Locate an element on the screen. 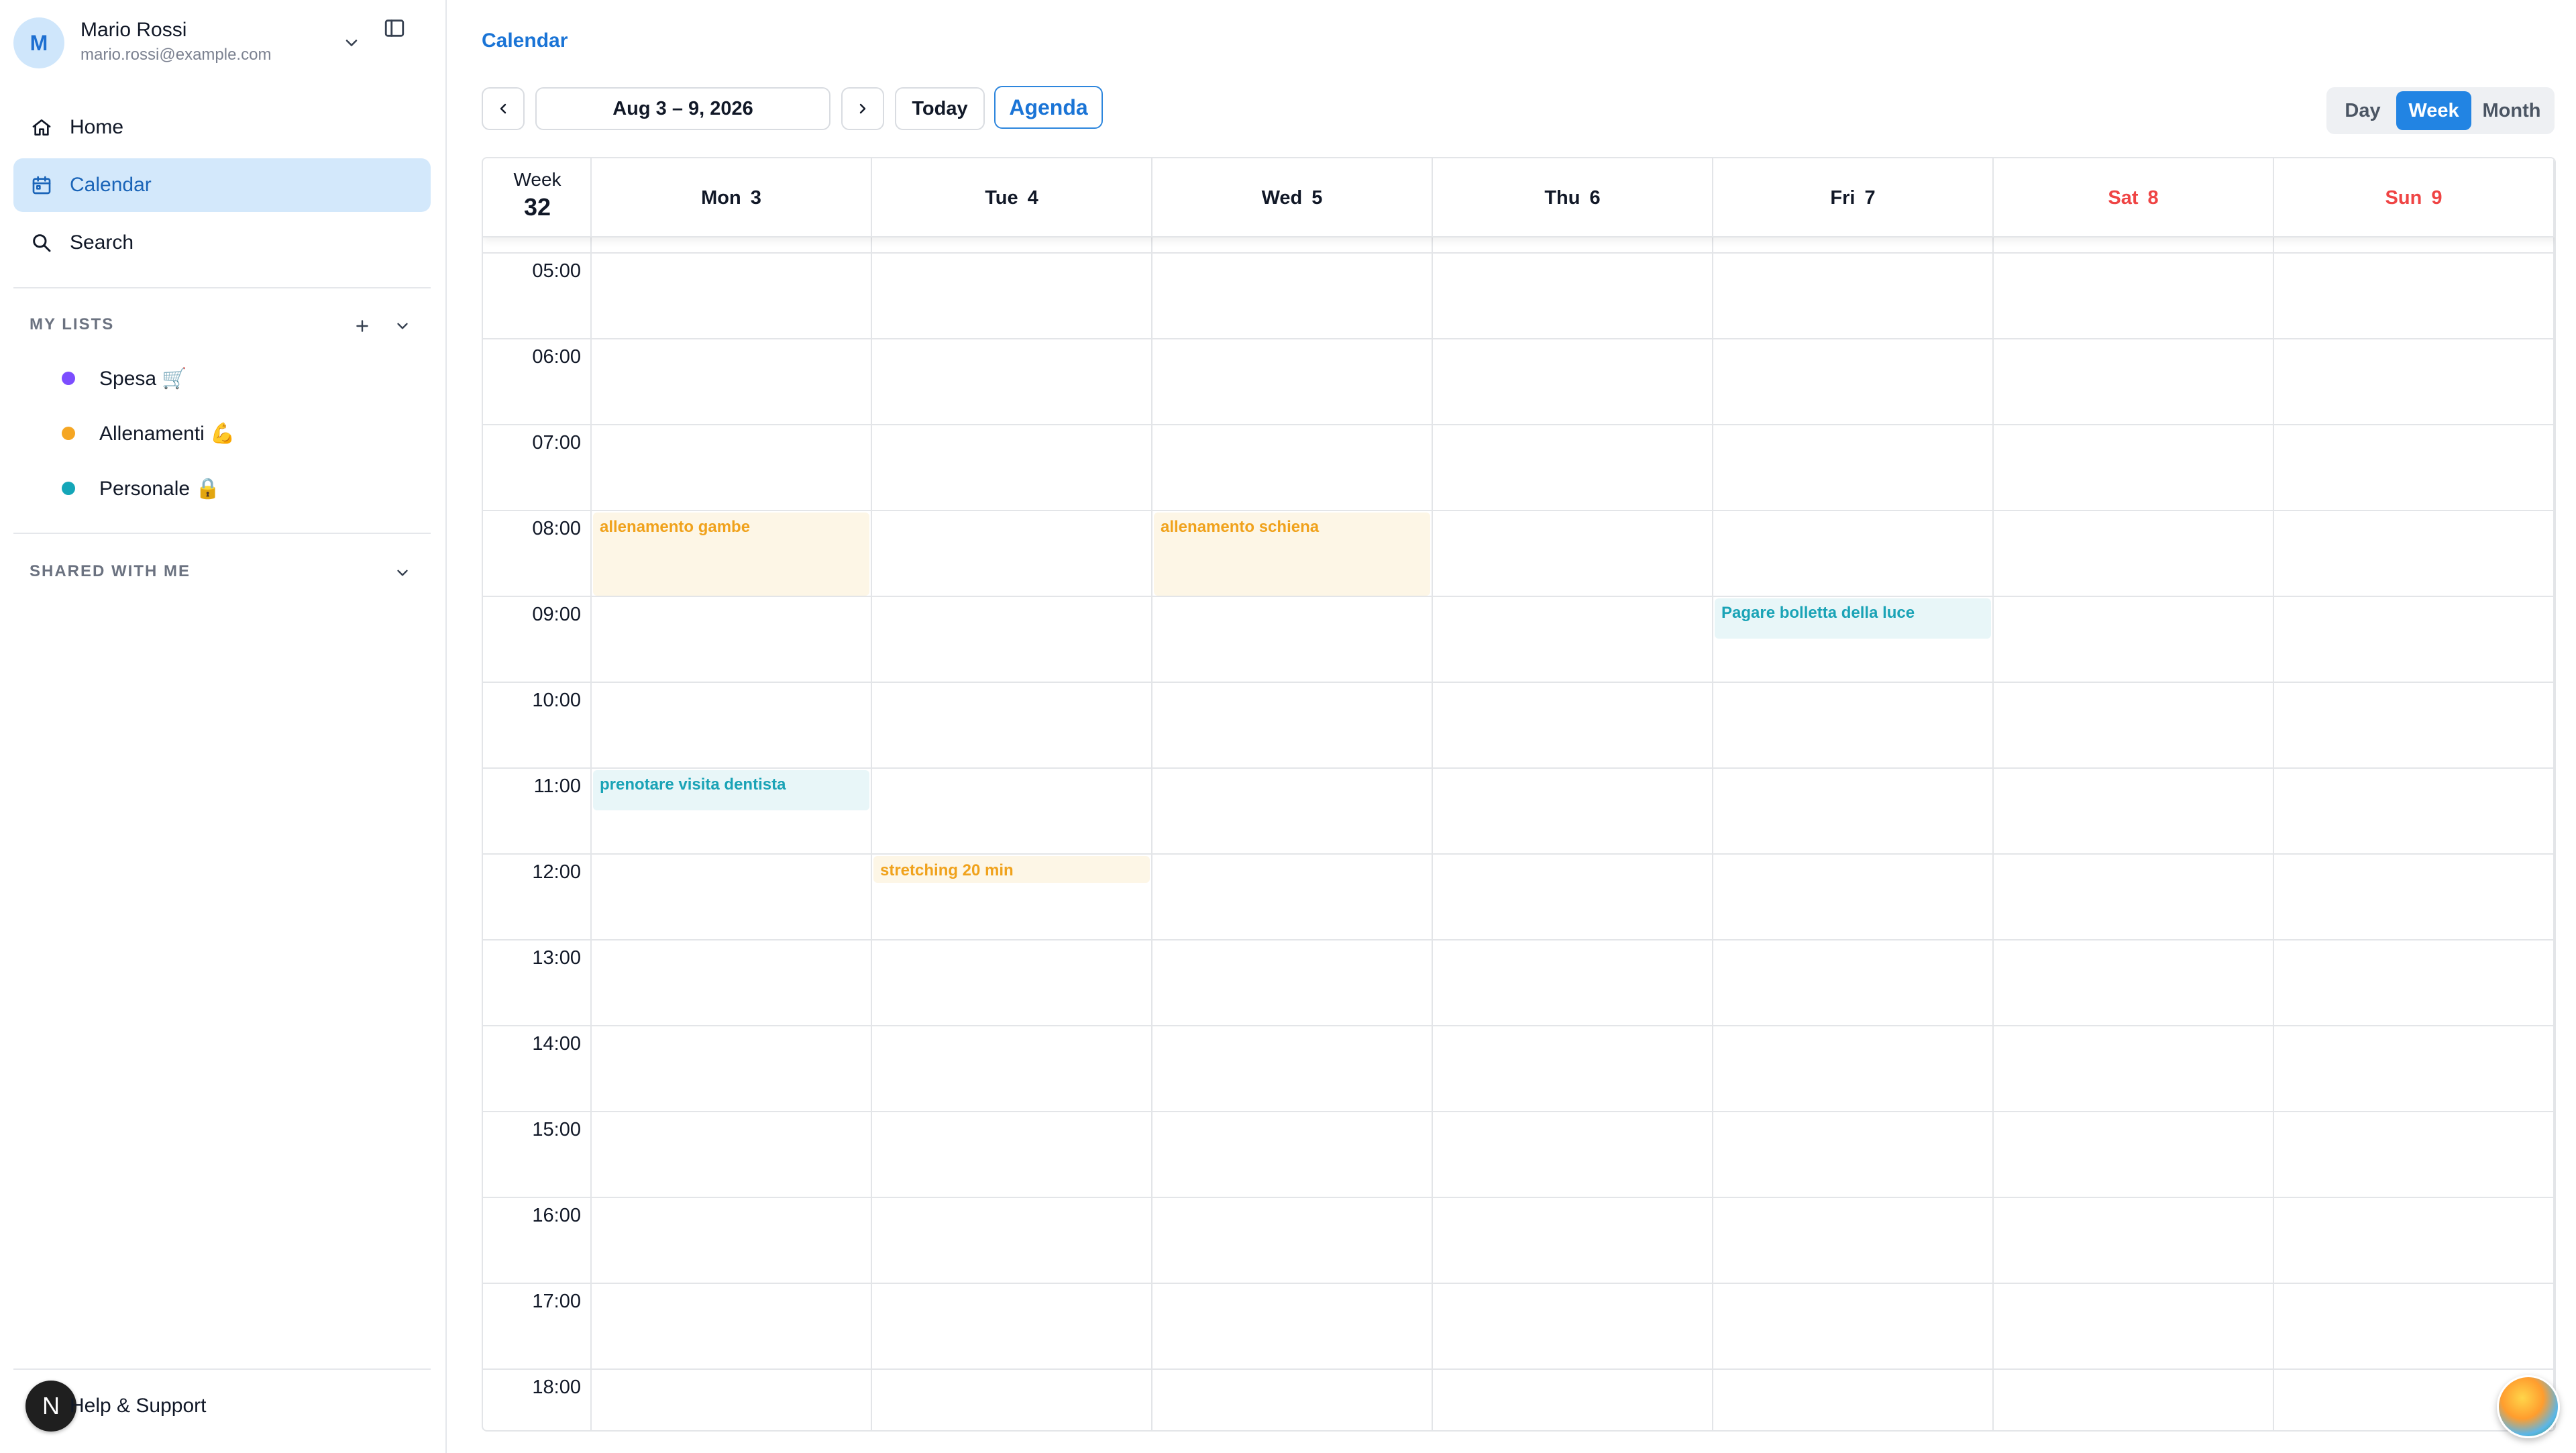 The width and height of the screenshot is (2576, 1453). day-number: 8 is located at coordinates (2153, 197).